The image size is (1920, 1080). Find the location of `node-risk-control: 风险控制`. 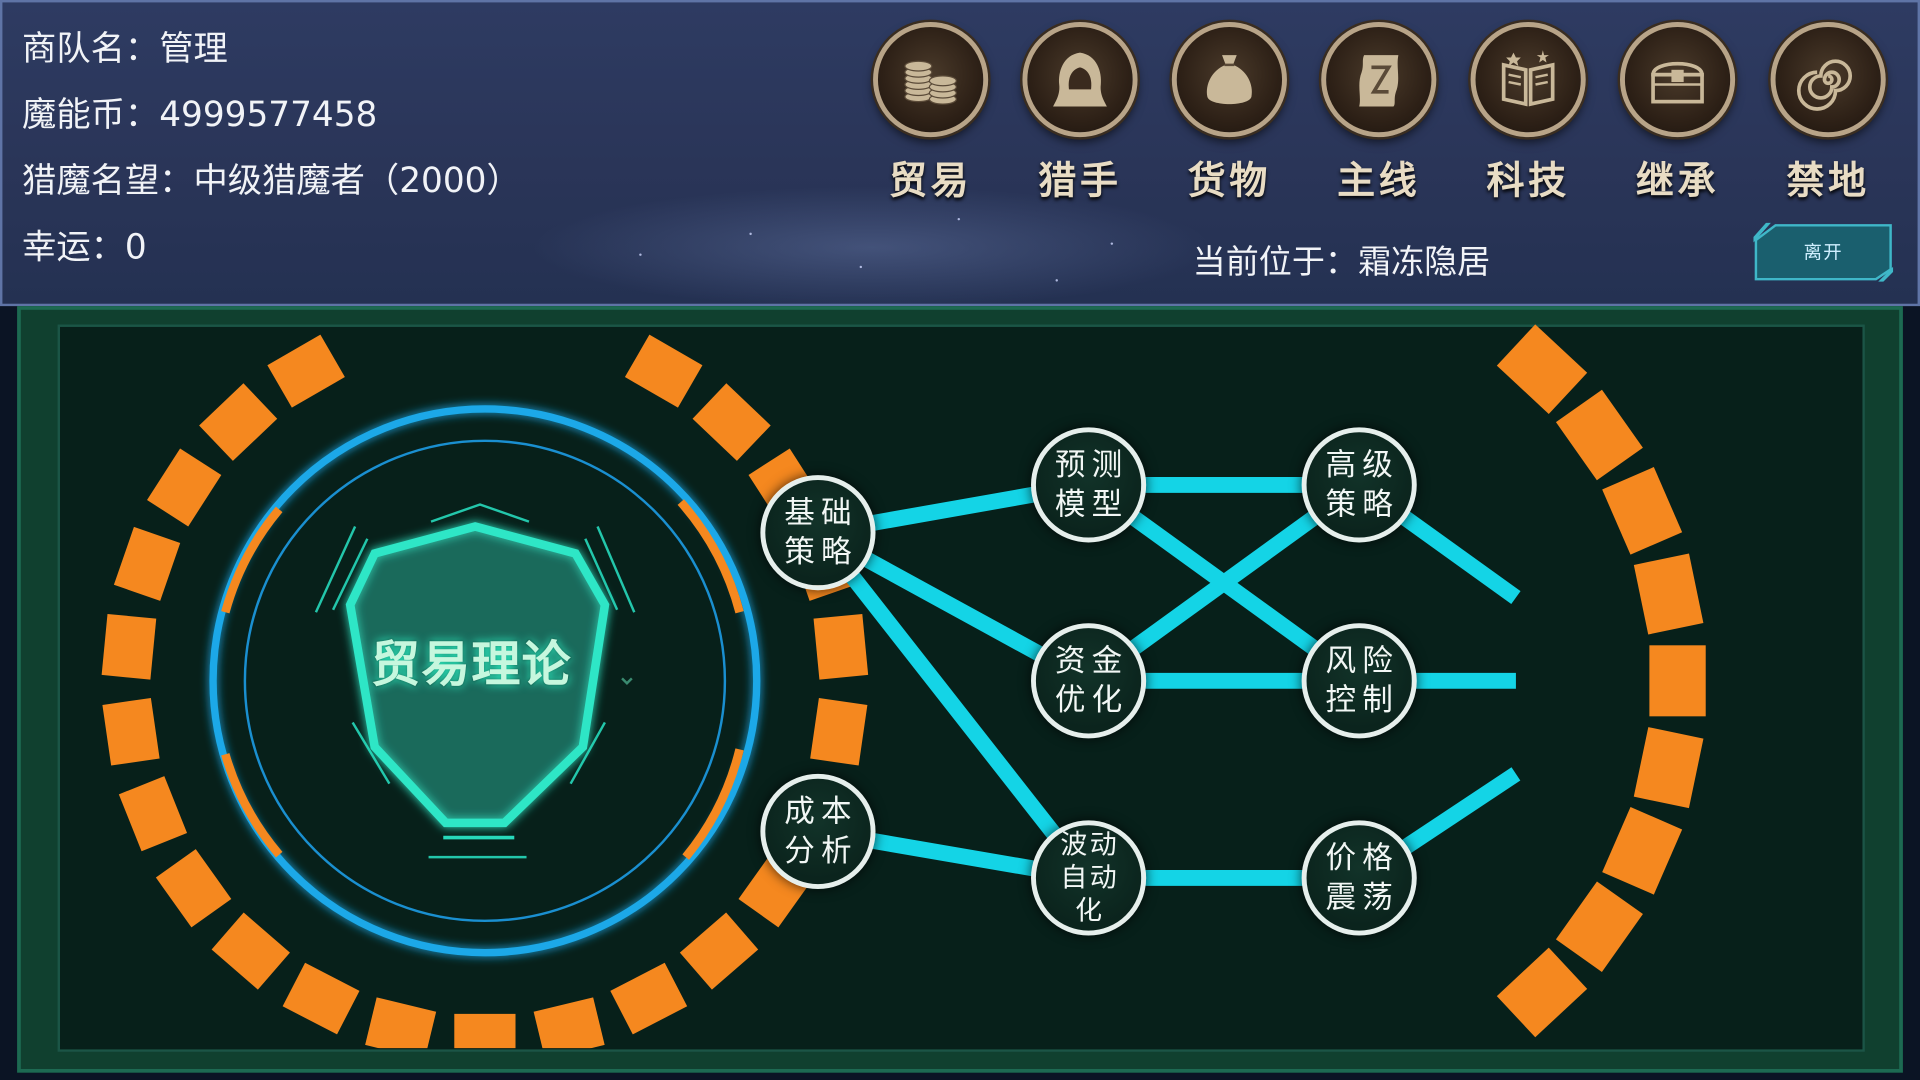

node-risk-control: 风险控制 is located at coordinates (1359, 681).